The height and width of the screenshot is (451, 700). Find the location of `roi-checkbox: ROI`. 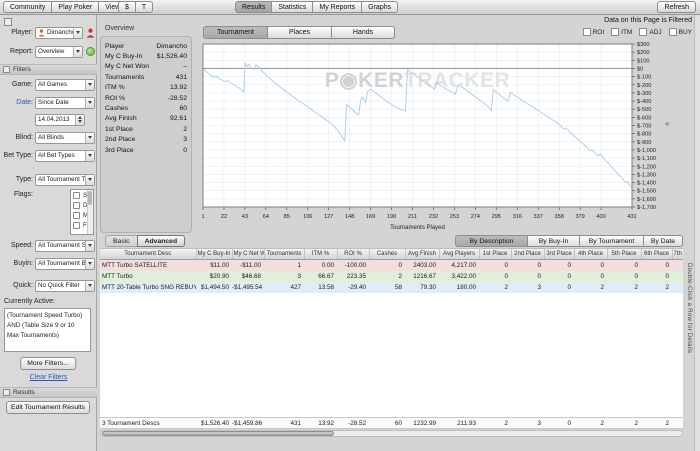

roi-checkbox: ROI is located at coordinates (593, 32).